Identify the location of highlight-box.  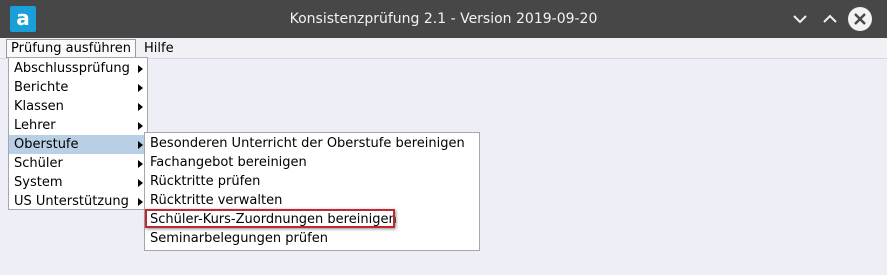
(270, 218).